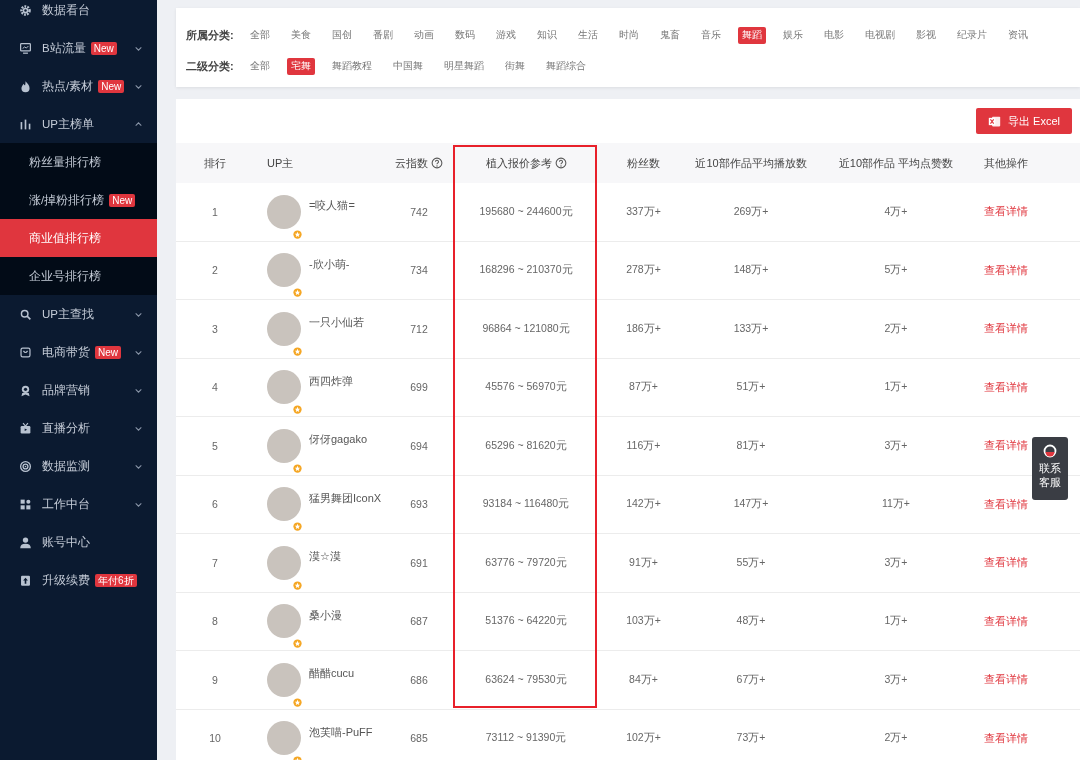 The image size is (1080, 760). What do you see at coordinates (751, 35) in the screenshot?
I see `category-tag: 舞蹈` at bounding box center [751, 35].